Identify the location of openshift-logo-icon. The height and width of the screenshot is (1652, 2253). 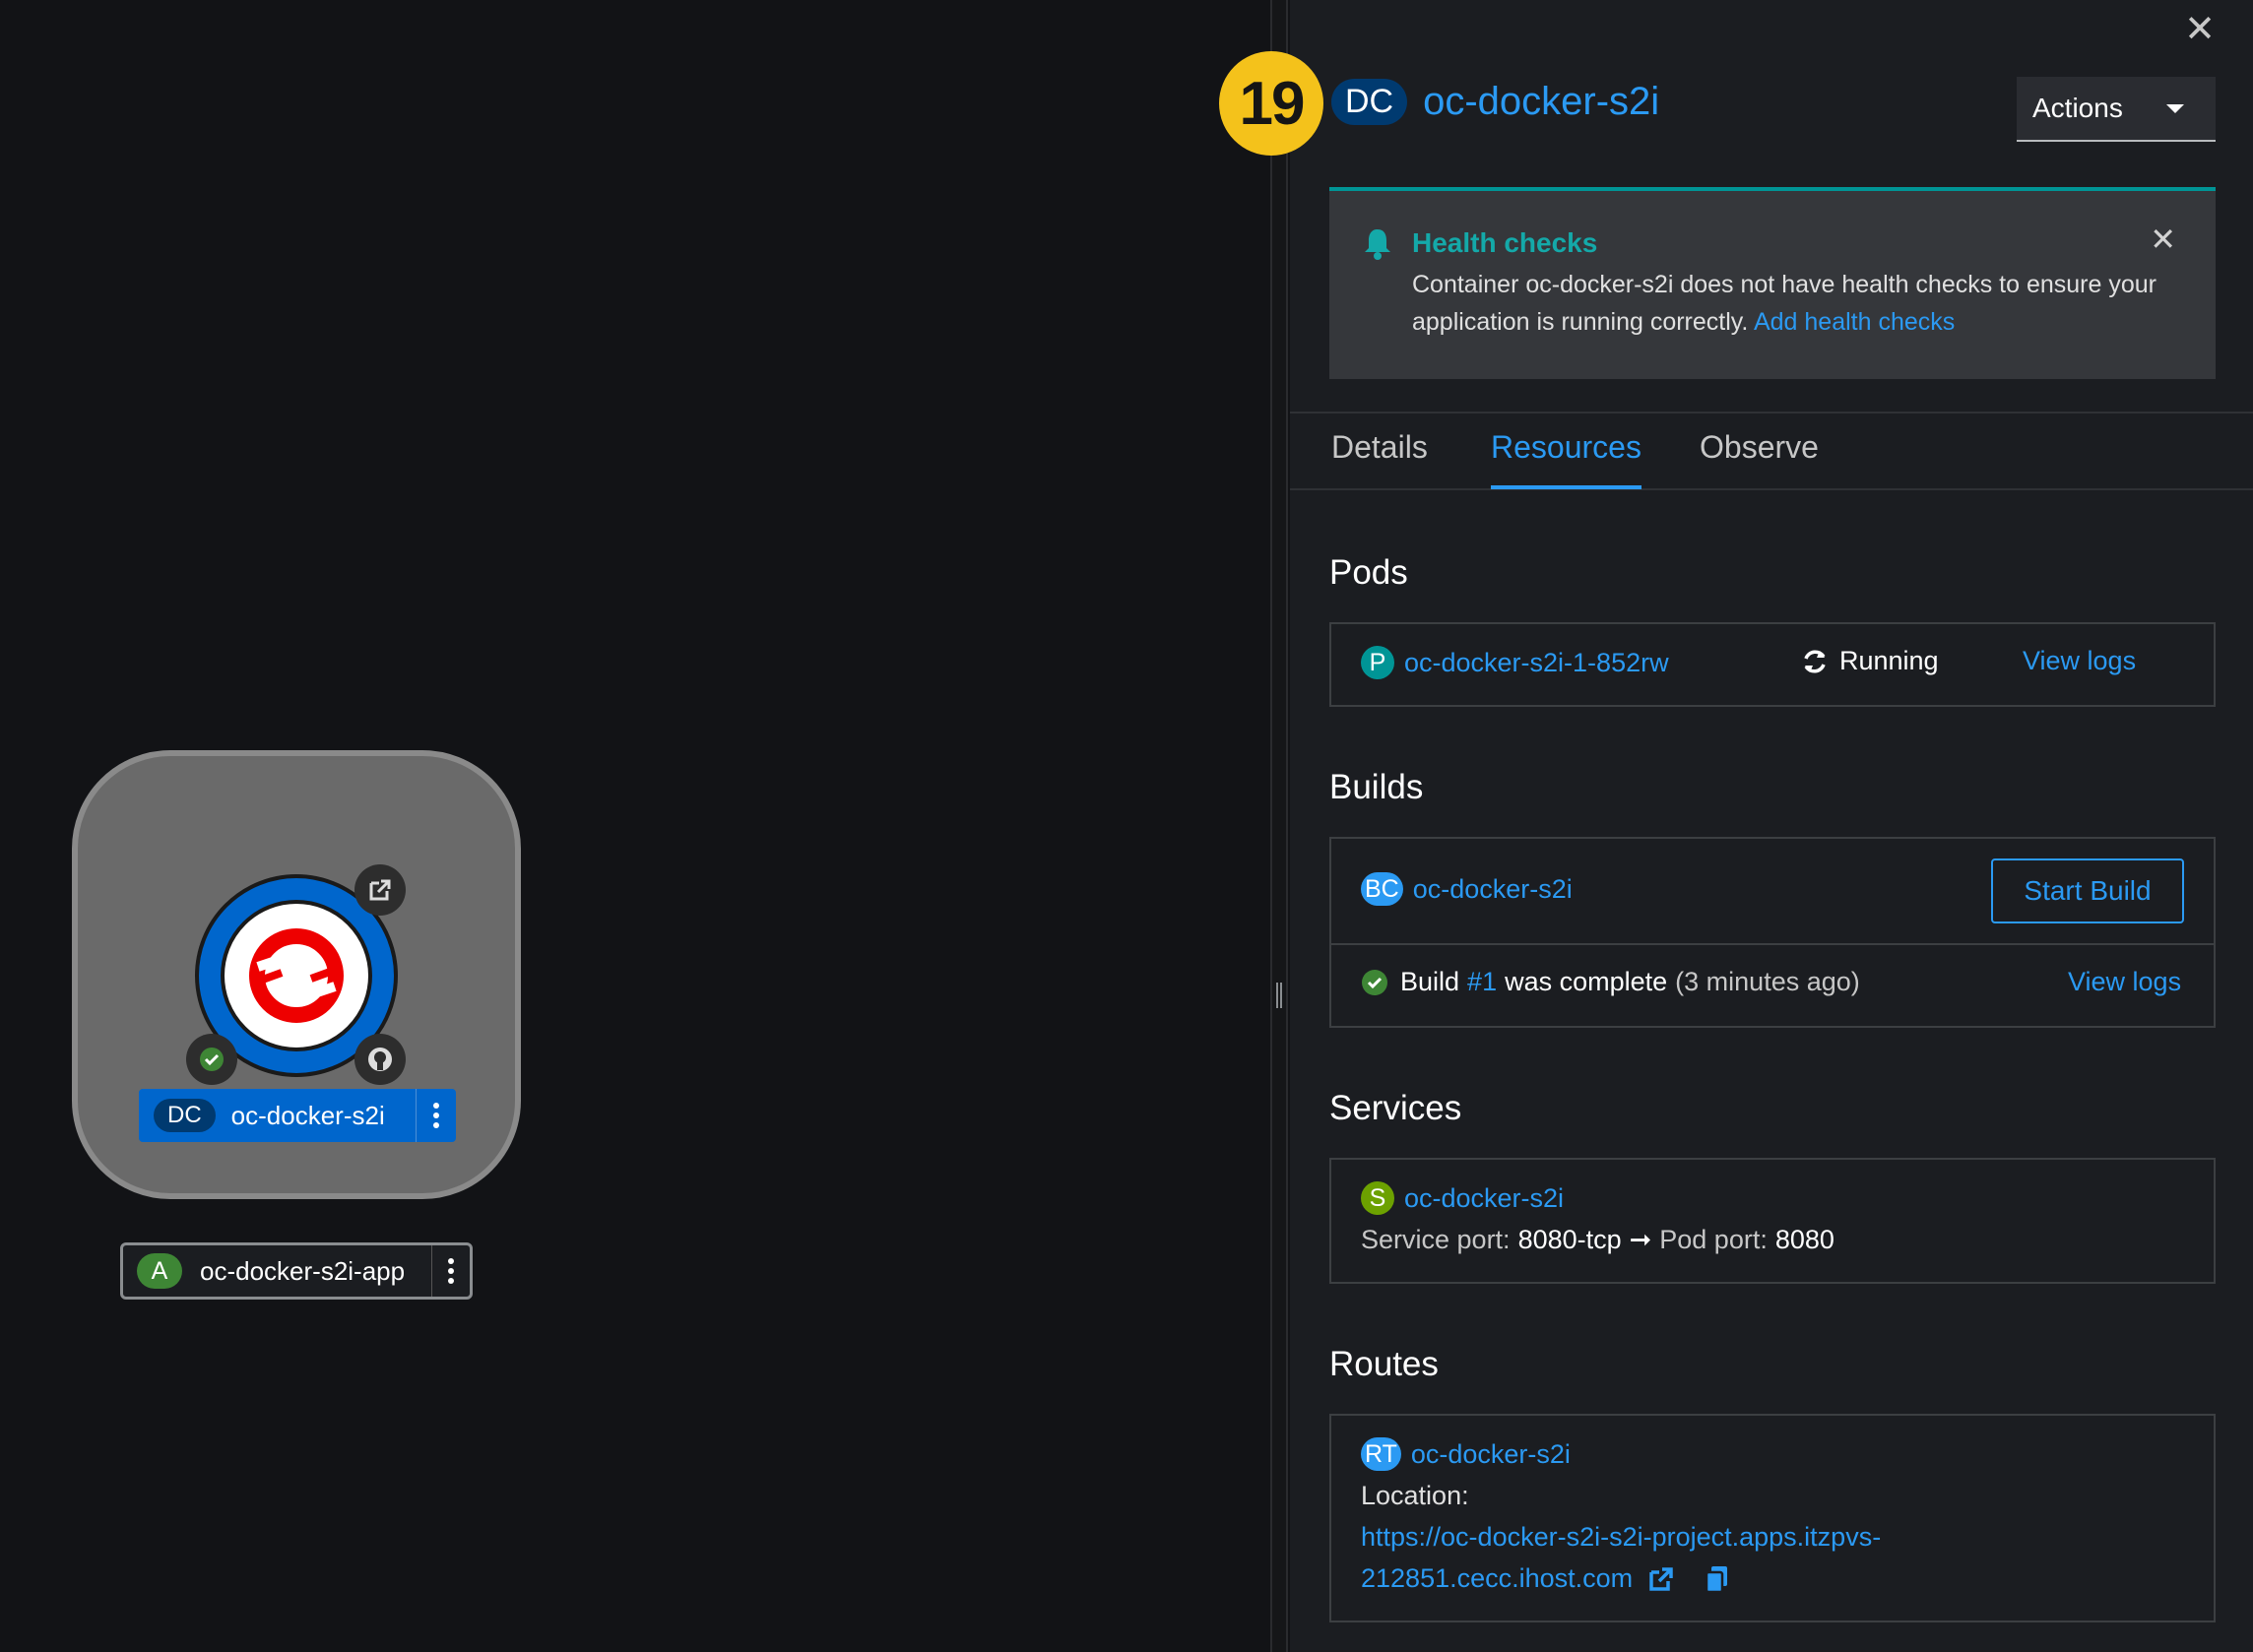
(296, 976).